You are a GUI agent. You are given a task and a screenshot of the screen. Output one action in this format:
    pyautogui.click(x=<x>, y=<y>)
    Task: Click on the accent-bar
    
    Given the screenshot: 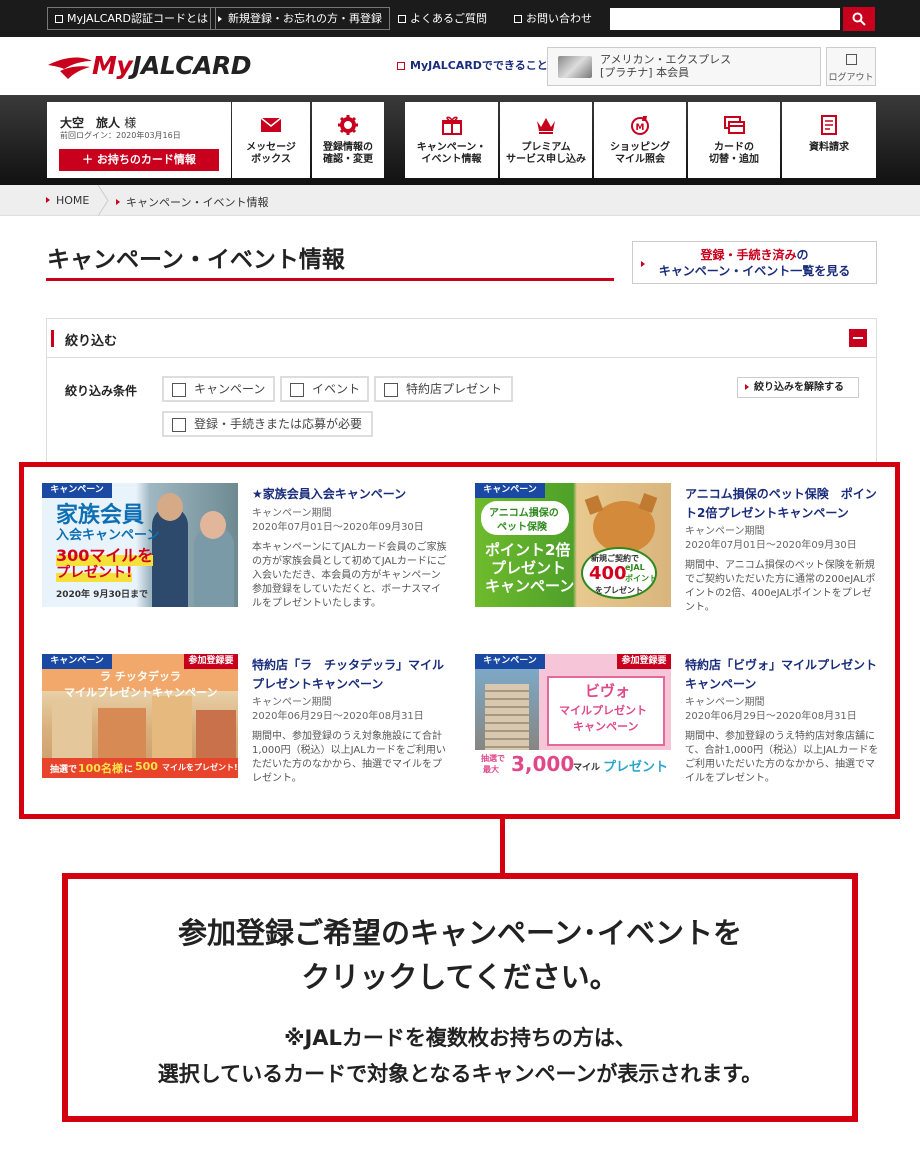 What is the action you would take?
    pyautogui.click(x=52, y=338)
    